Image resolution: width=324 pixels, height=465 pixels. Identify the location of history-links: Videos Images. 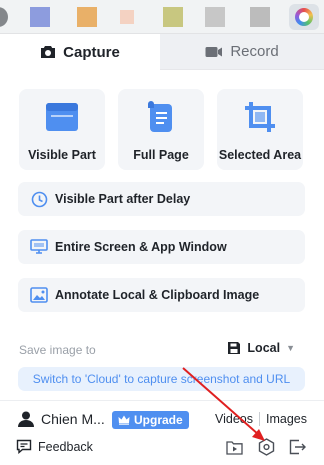
(261, 419).